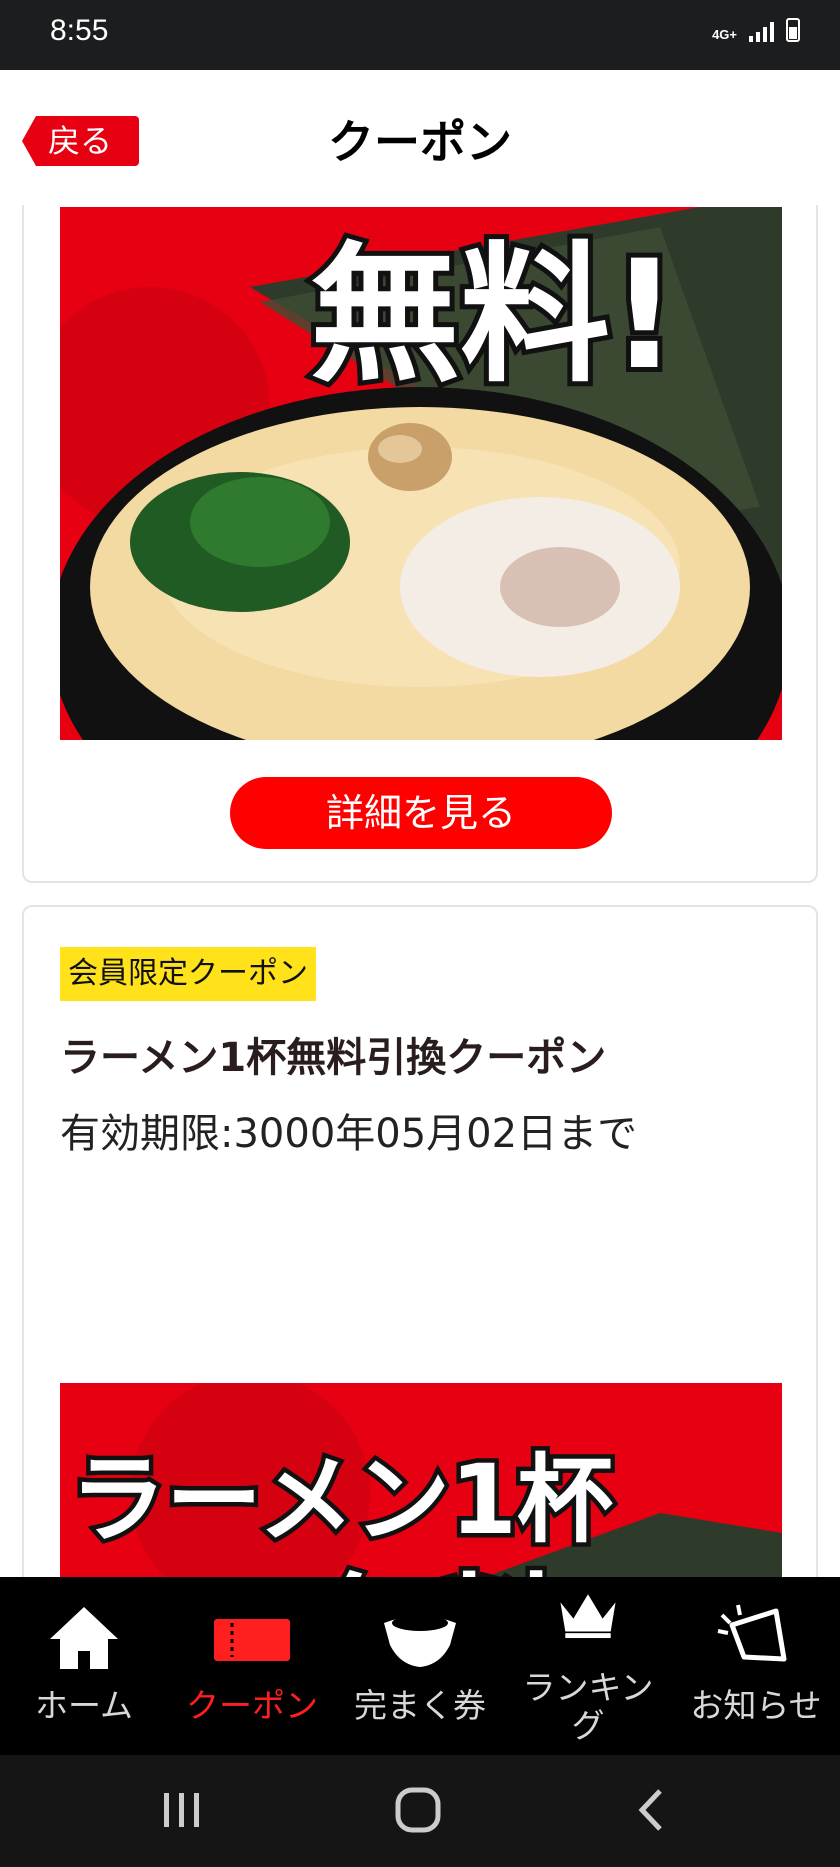  I want to click on nav-label: ホーム, so click(83, 1705).